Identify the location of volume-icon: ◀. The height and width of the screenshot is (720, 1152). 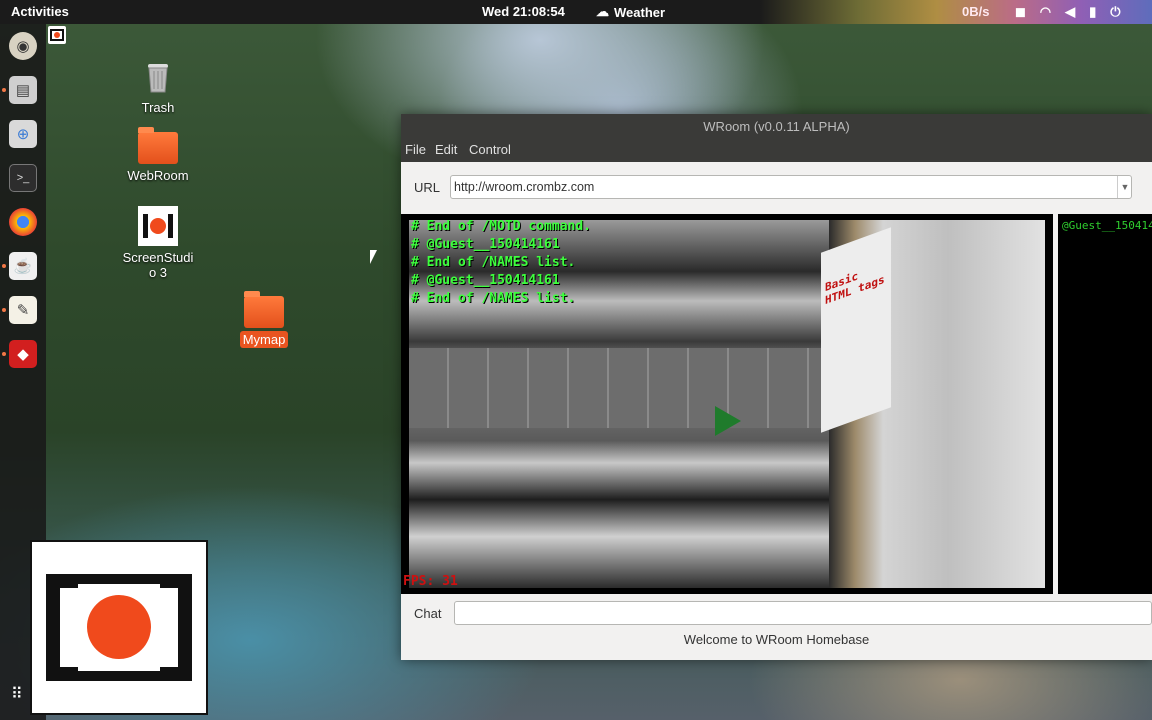
(1070, 12).